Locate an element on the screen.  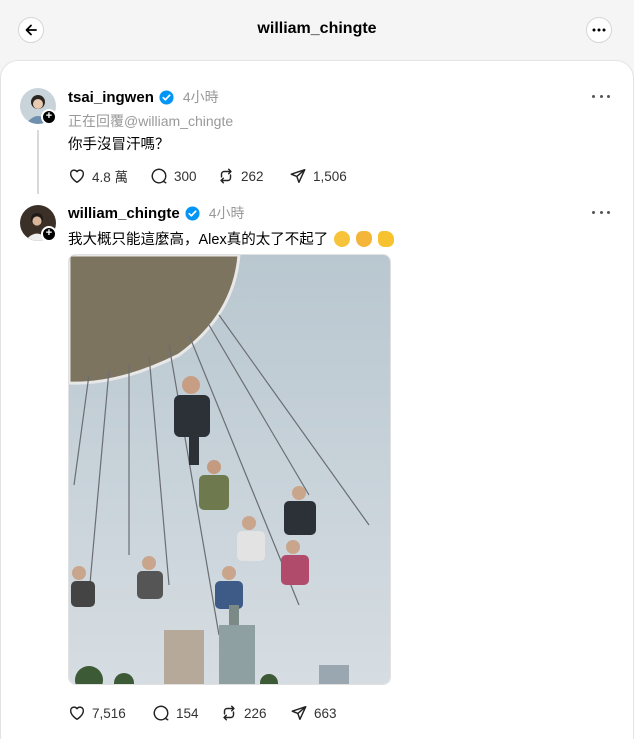
post-text: 你手沒冒汗嗎？ is located at coordinates (119, 145).